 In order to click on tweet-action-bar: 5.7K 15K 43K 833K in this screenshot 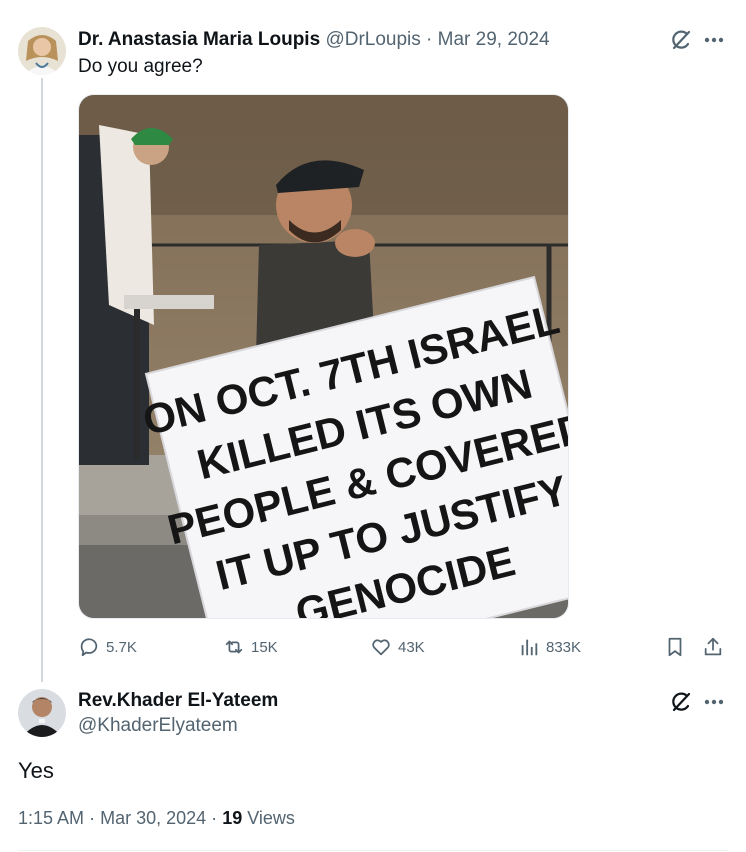, I will do `click(403, 647)`.